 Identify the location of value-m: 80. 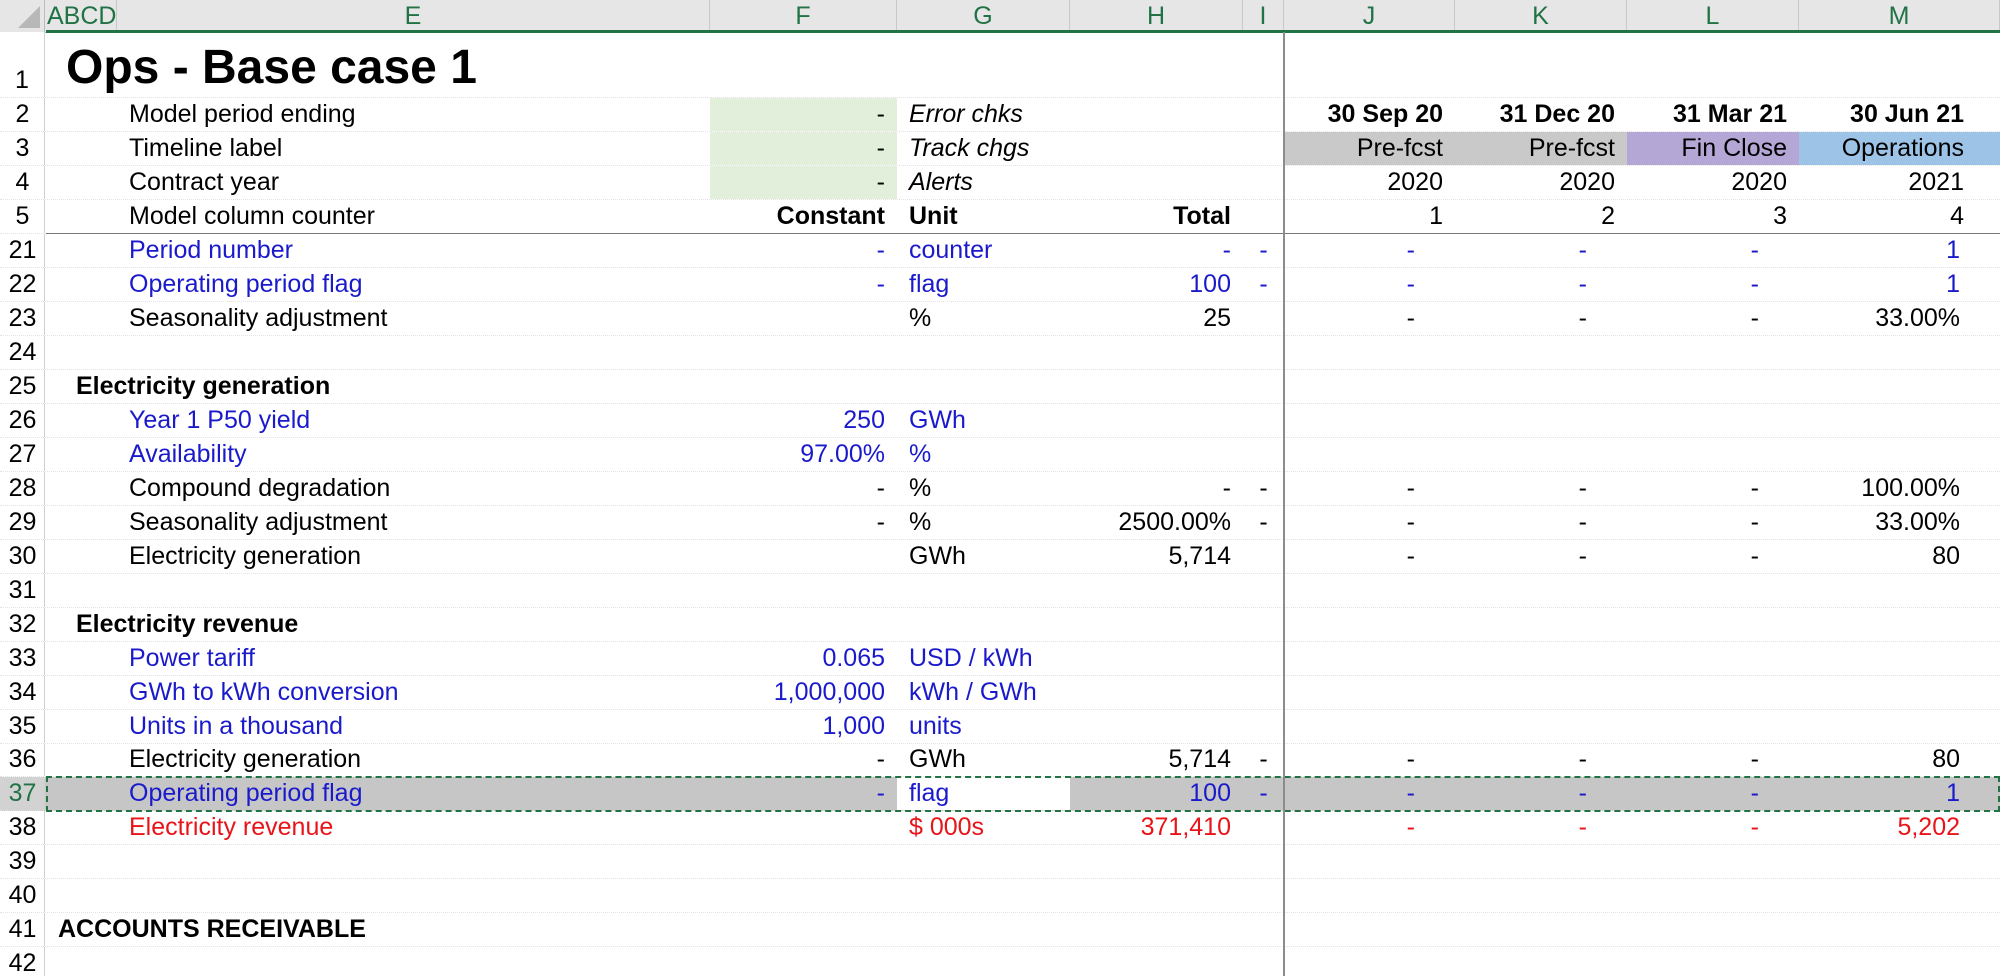
(1899, 556).